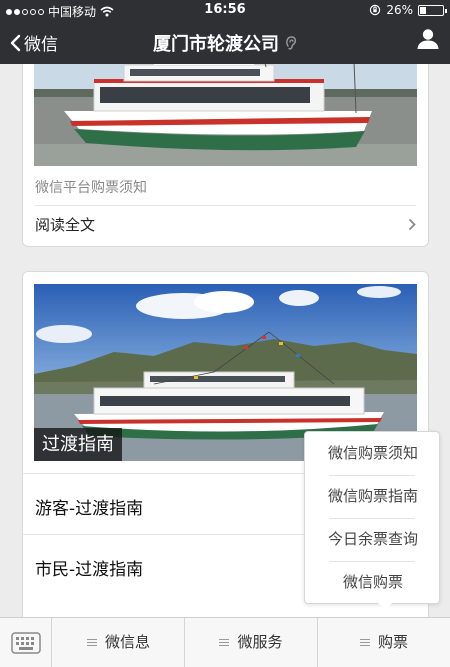 The image size is (450, 667). Describe the element at coordinates (225, 205) in the screenshot. I see `divider` at that location.